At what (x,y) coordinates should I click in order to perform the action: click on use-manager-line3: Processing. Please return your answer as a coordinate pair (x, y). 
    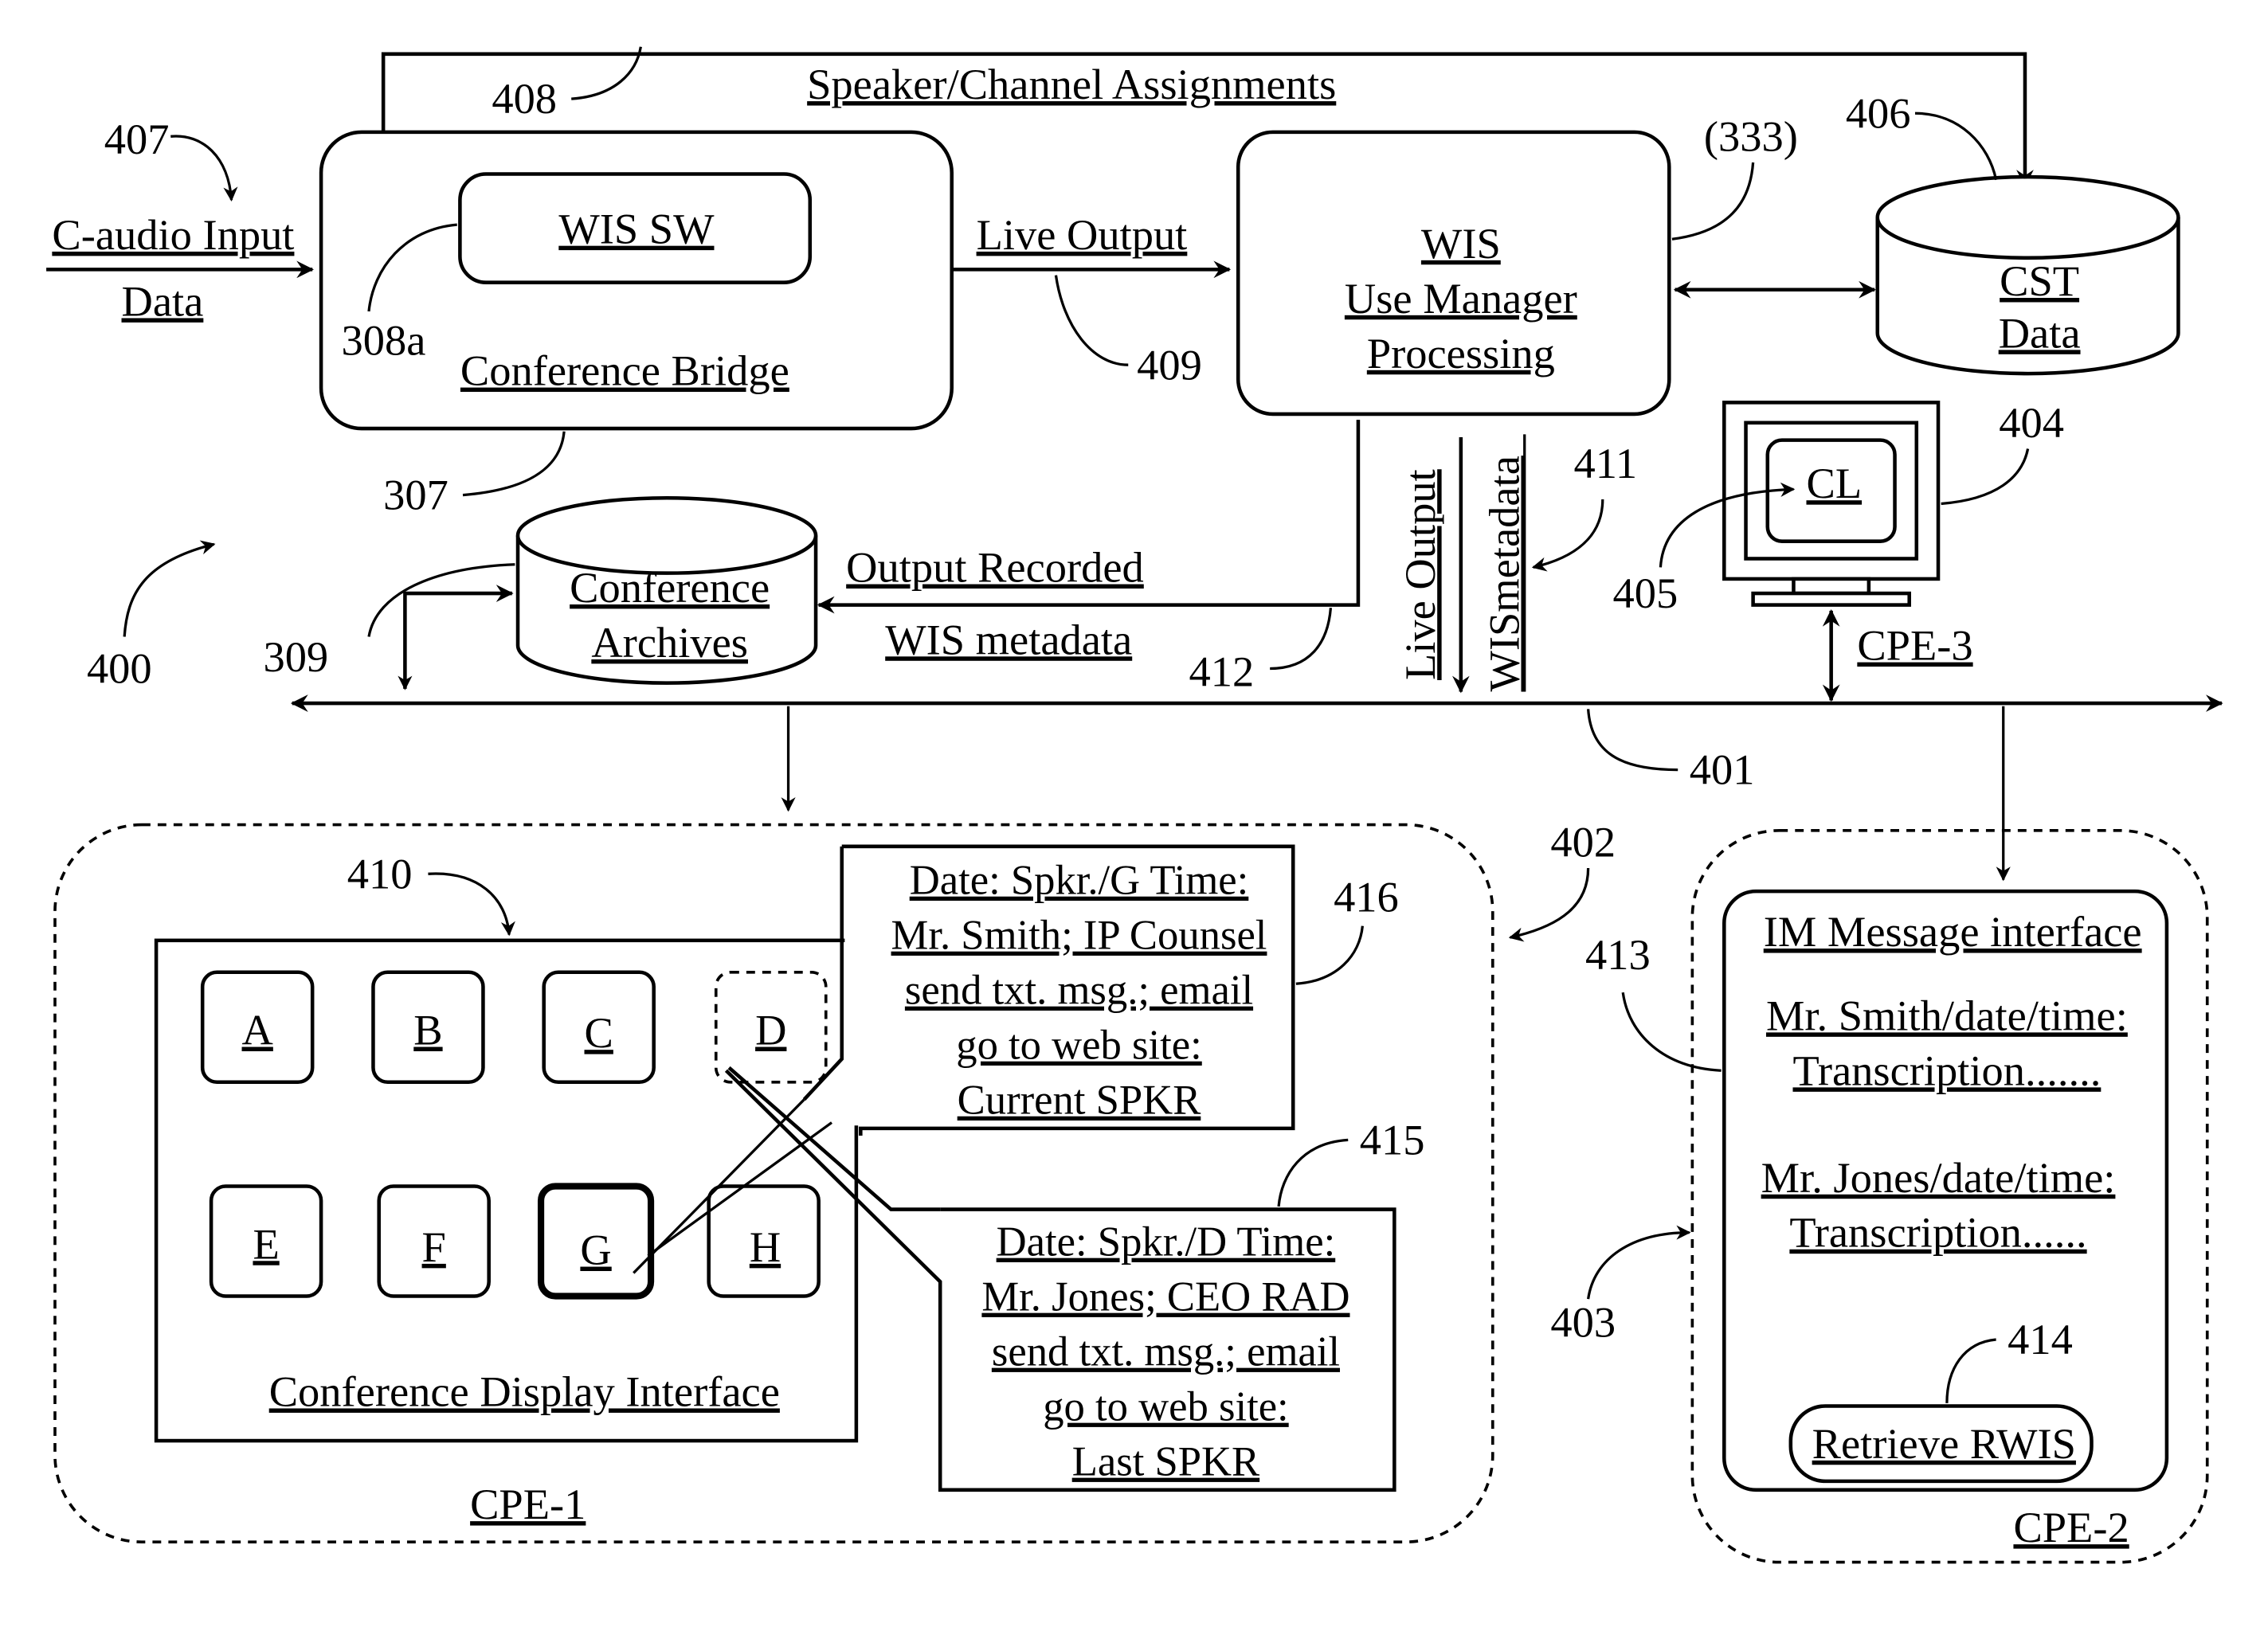
    Looking at the image, I should click on (1461, 353).